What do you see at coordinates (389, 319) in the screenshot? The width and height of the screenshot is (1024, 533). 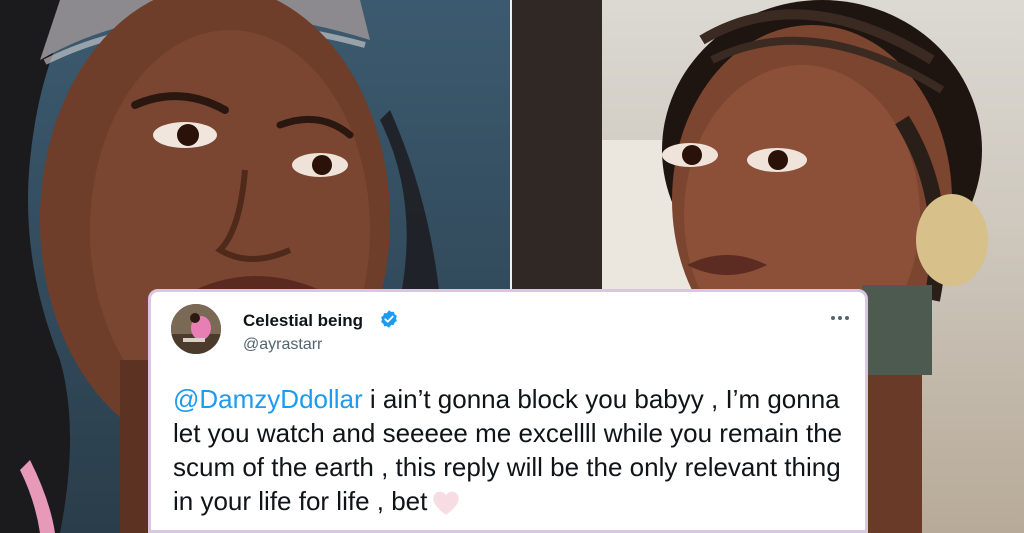 I see `verified-badge-icon` at bounding box center [389, 319].